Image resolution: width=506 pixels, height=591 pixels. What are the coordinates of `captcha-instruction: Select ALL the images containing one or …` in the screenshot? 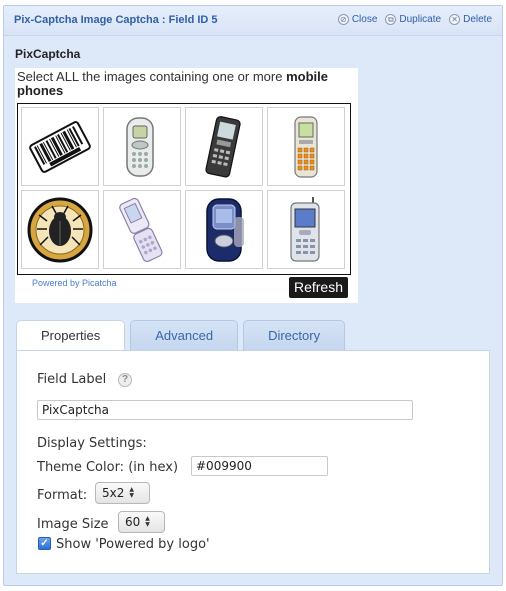 It's located at (186, 84).